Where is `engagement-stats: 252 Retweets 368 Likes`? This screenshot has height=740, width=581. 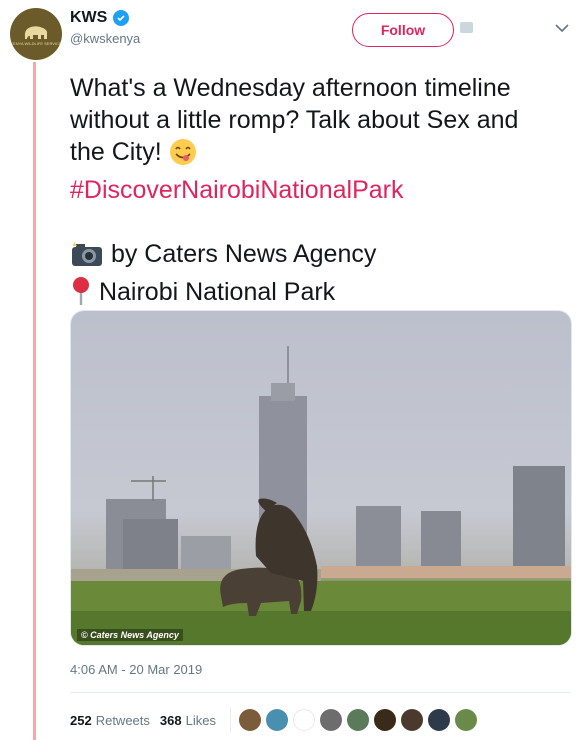
engagement-stats: 252 Retweets 368 Likes is located at coordinates (276, 720).